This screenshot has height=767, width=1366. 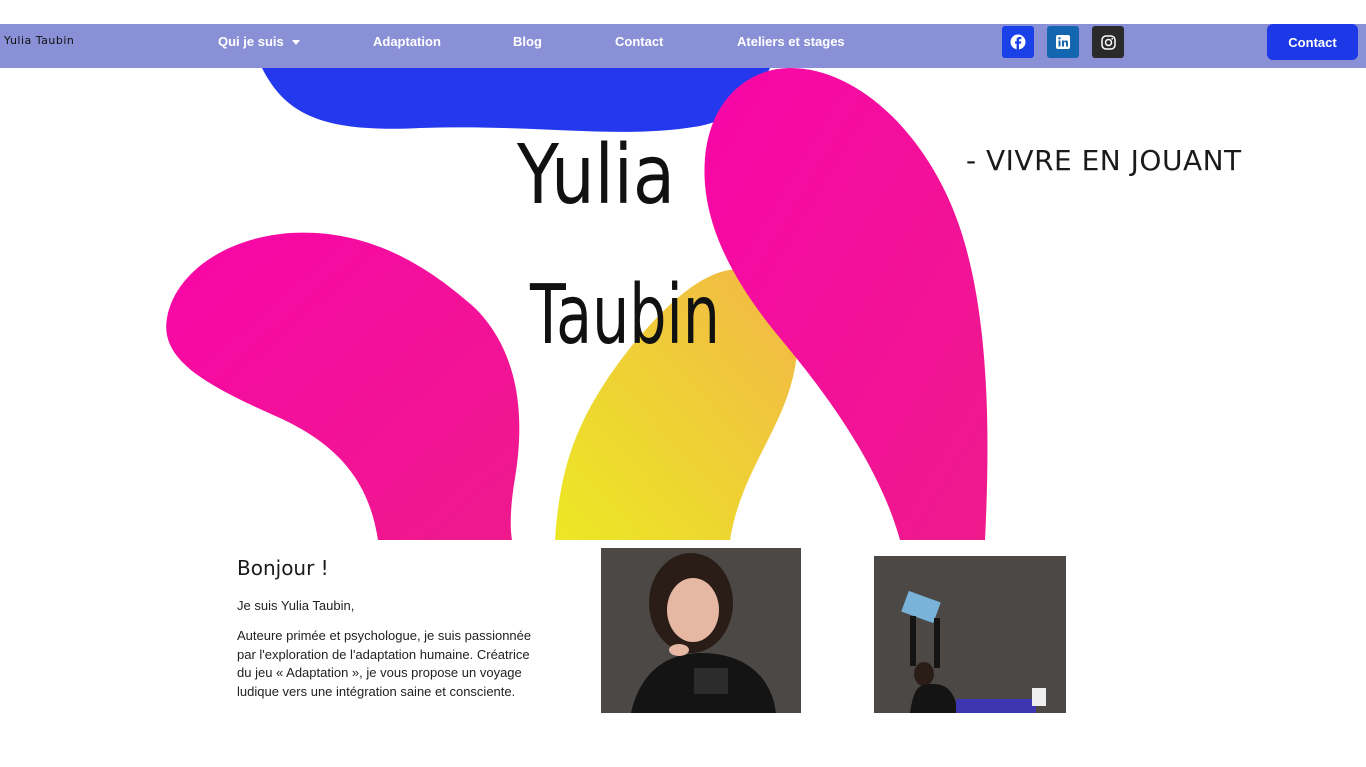 I want to click on nav-blog: Blog, so click(x=527, y=41).